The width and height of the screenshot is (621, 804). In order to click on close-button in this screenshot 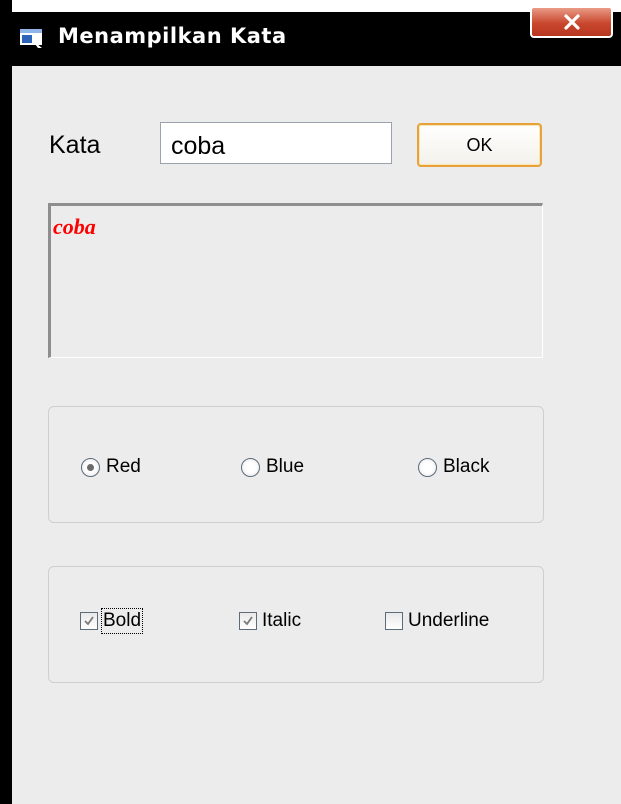, I will do `click(571, 22)`.